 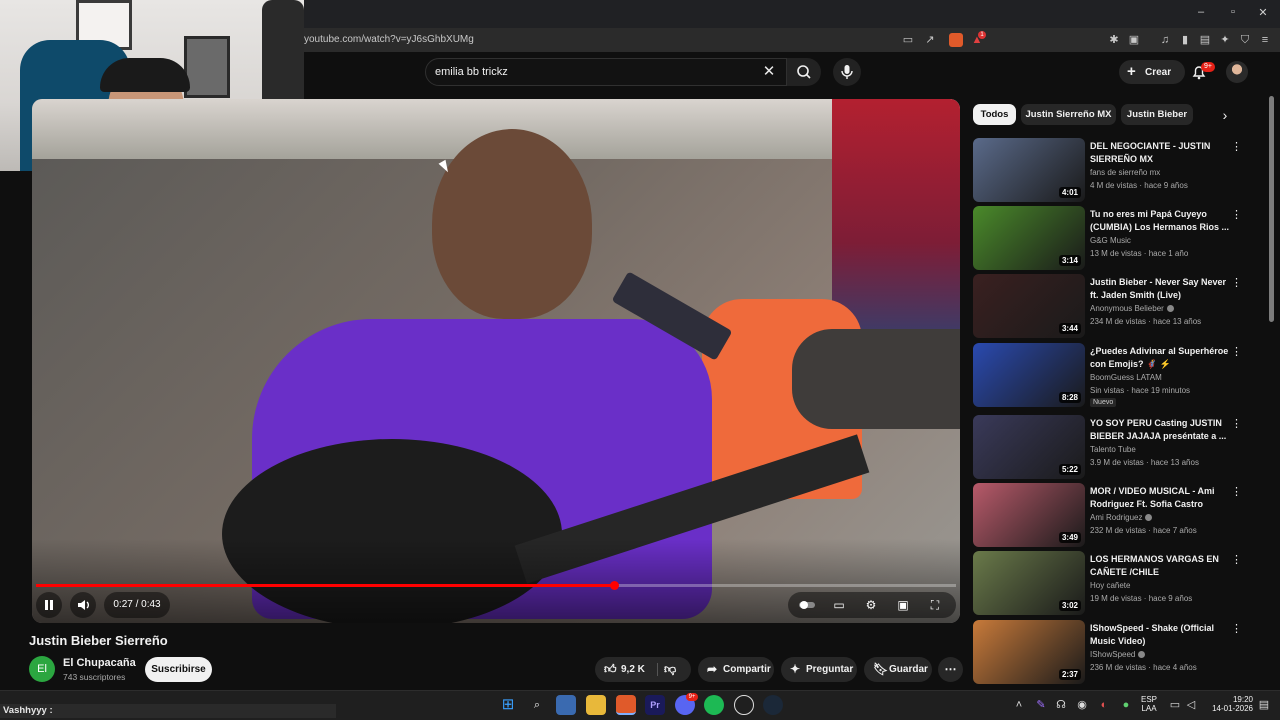 I want to click on tray-app-icon: ◐, so click(x=1104, y=705).